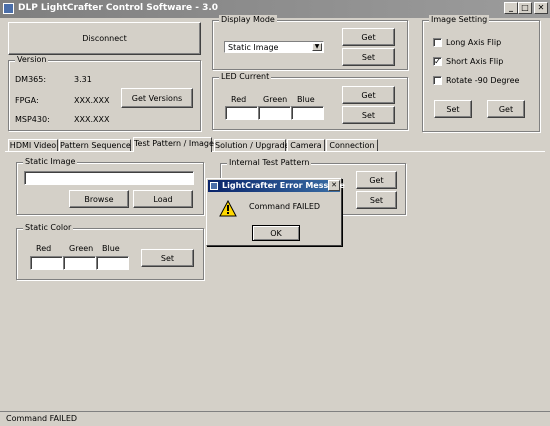 This screenshot has height=426, width=550. Describe the element at coordinates (275, 151) in the screenshot. I see `tab-panel-border` at that location.